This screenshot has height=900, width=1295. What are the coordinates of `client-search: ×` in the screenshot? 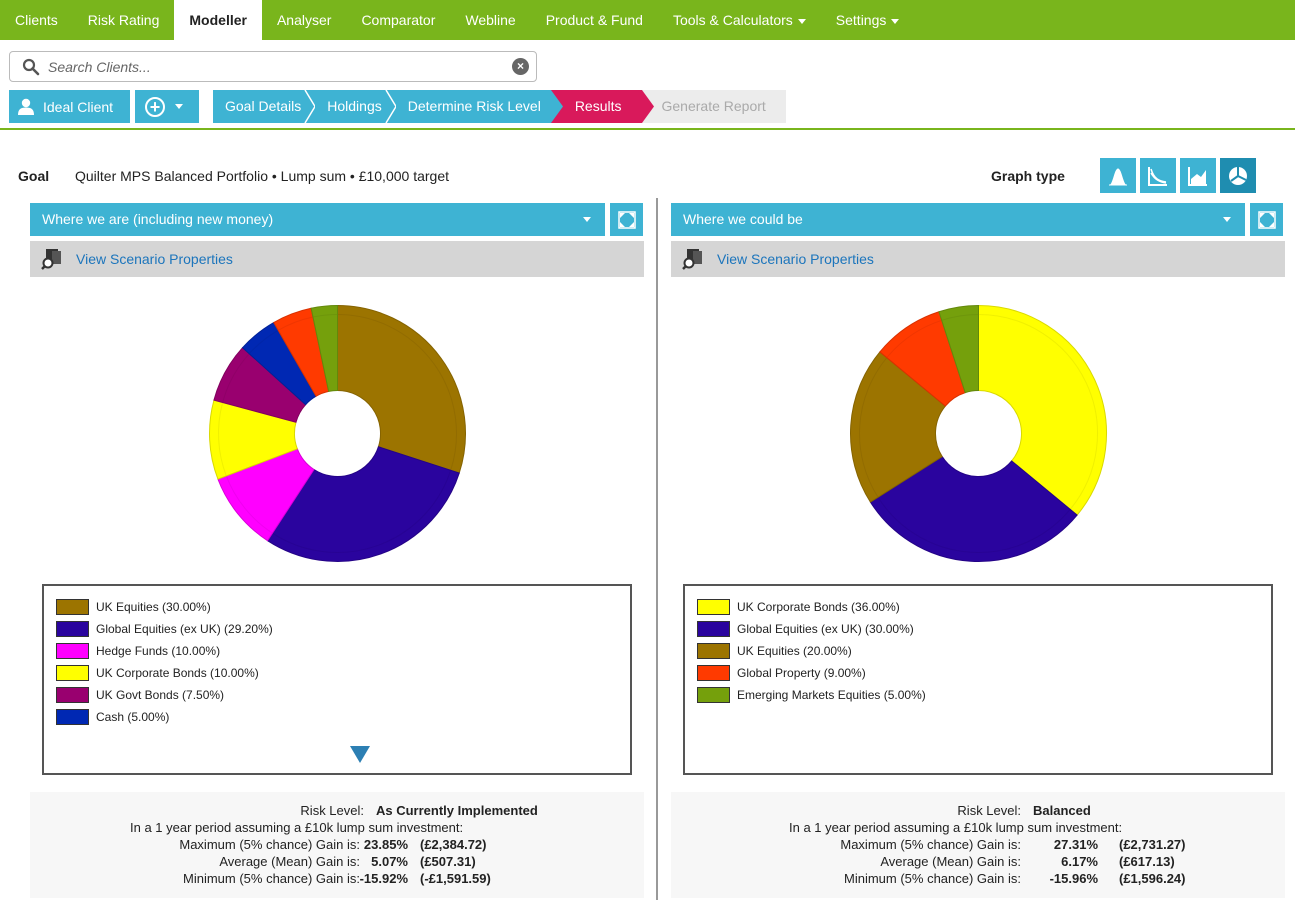 It's located at (273, 66).